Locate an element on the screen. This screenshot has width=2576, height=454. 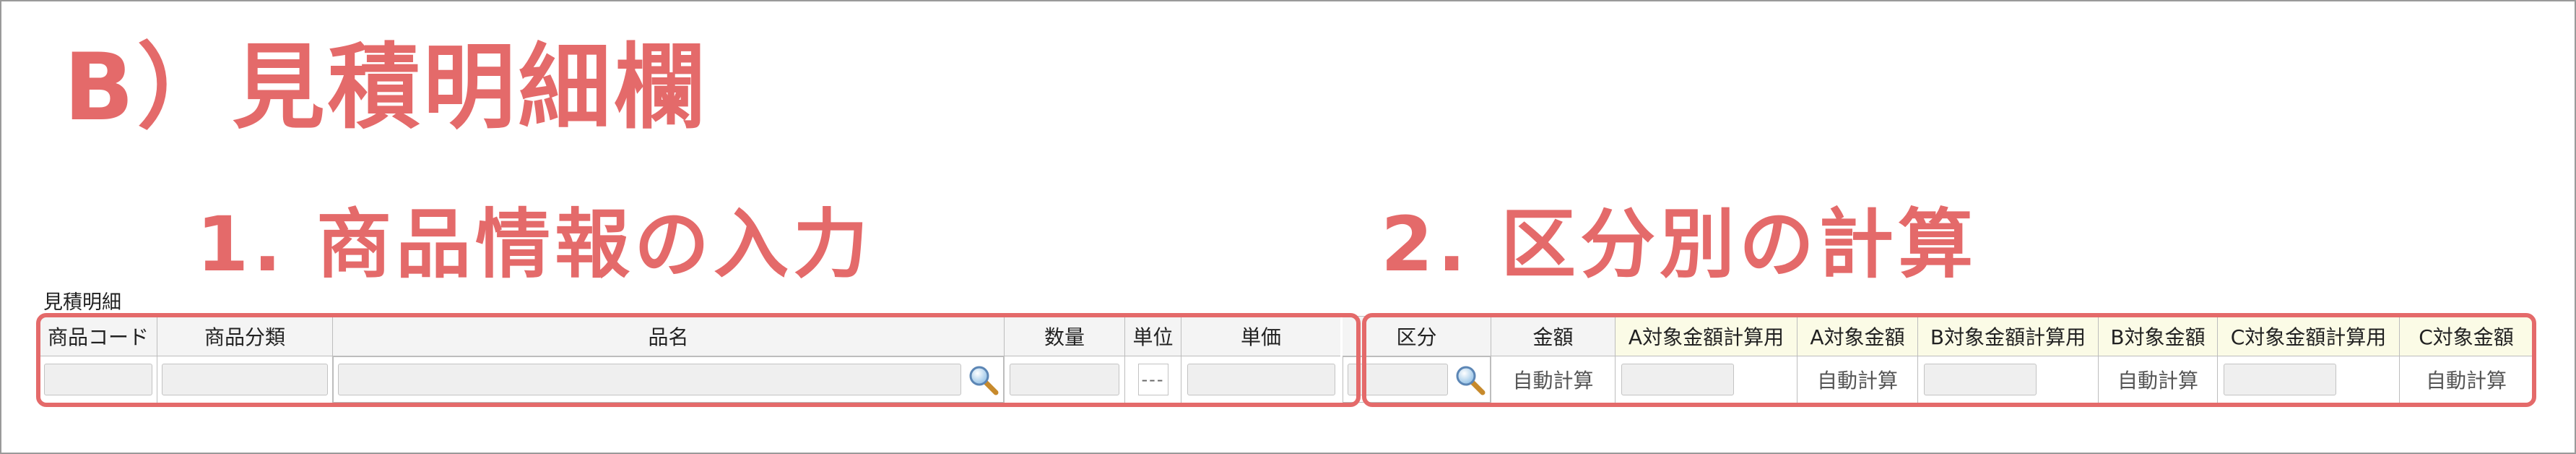
product-category-cell is located at coordinates (245, 379).